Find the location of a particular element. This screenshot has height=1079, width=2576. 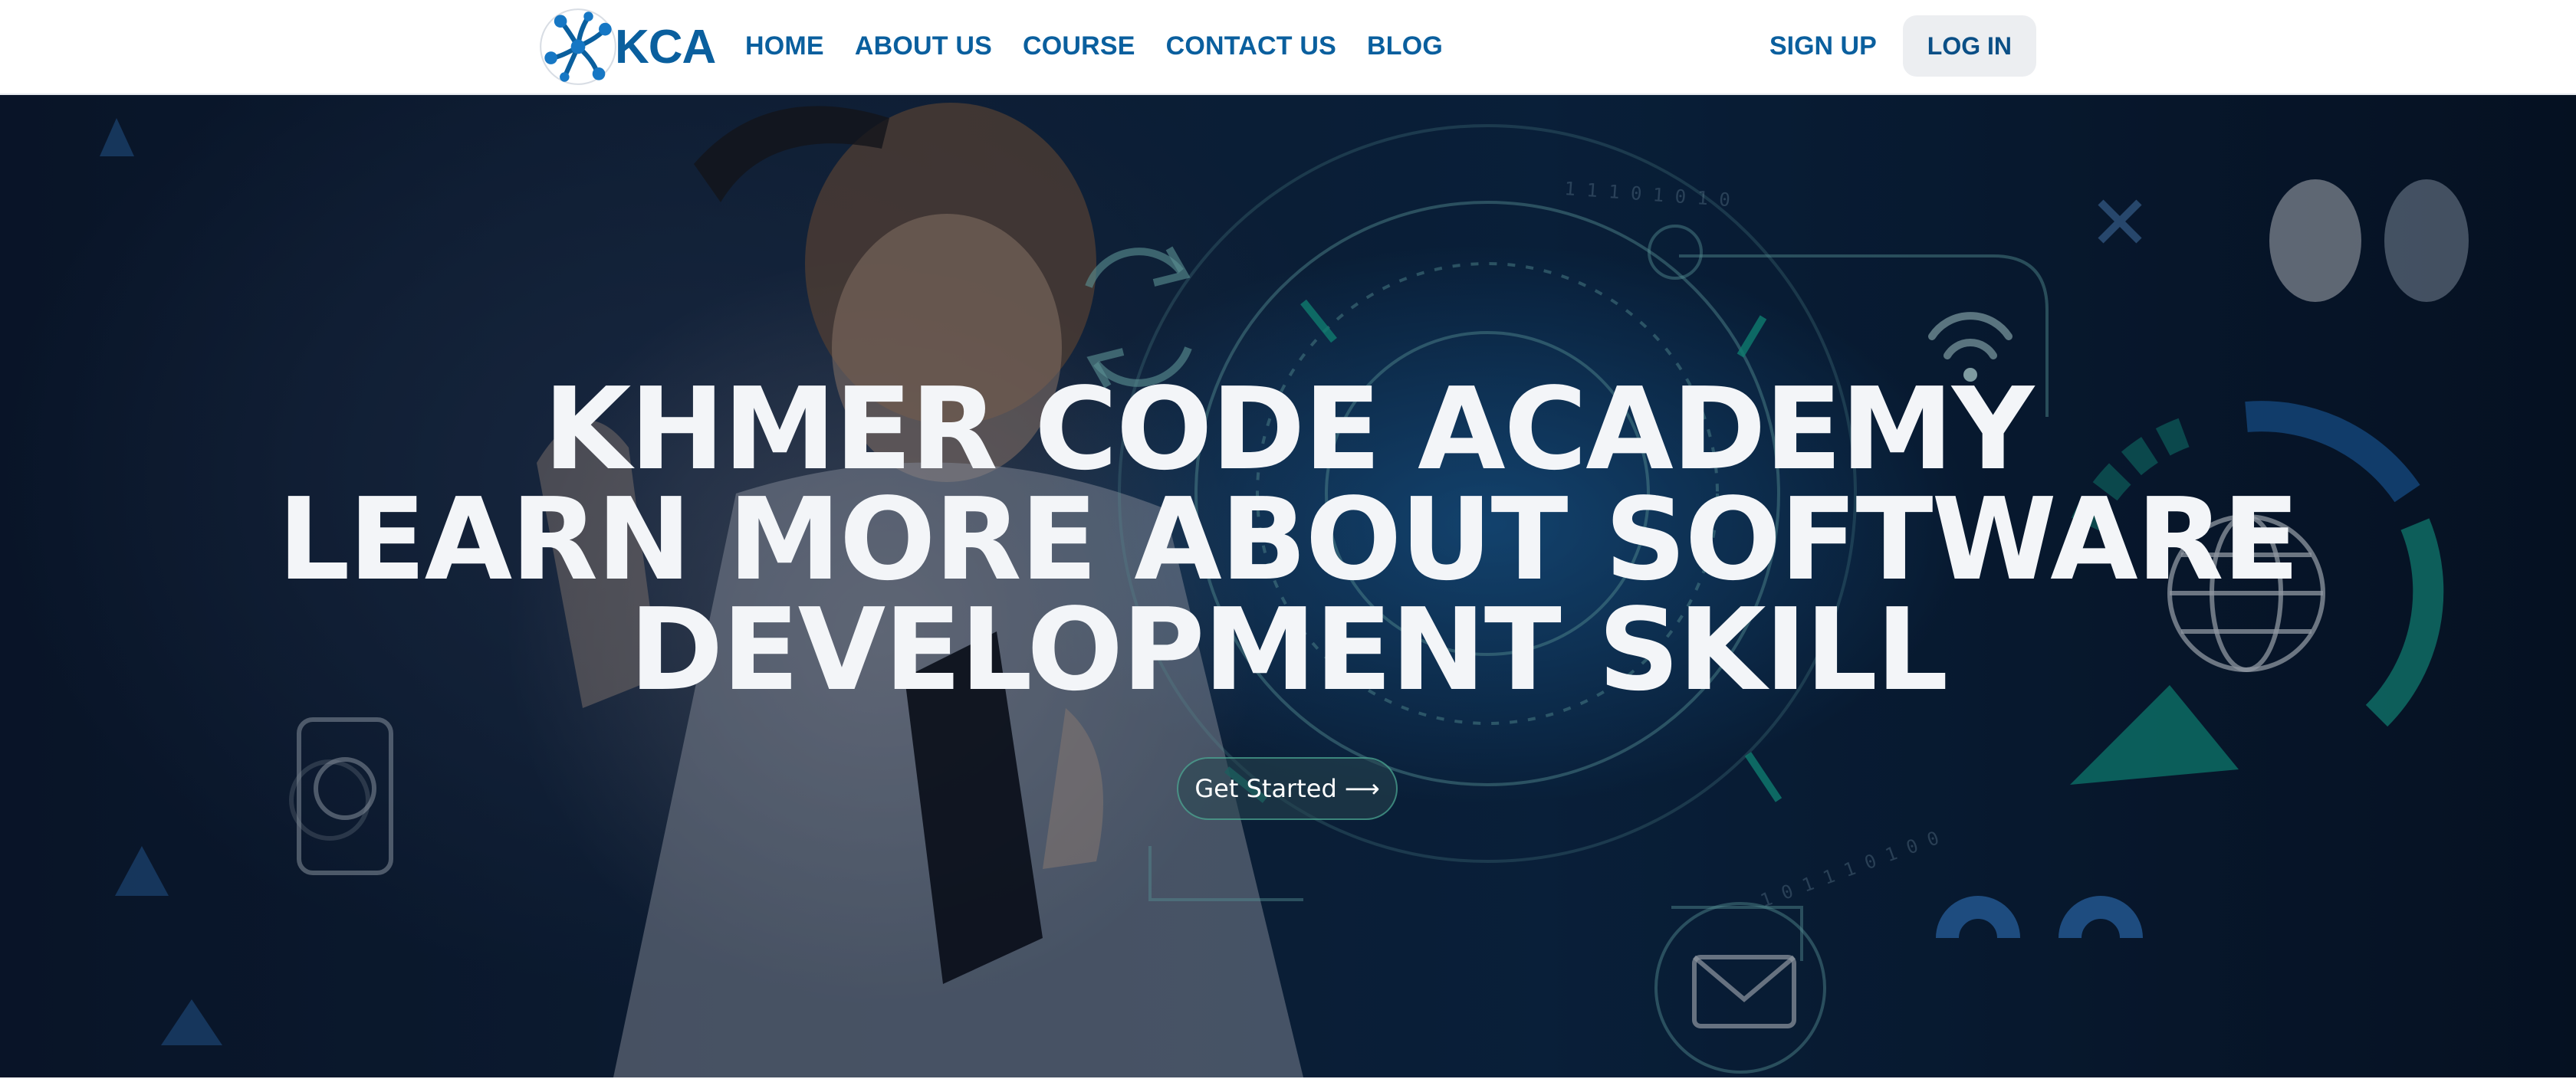

headline-line-3: DEVELOPMENT SKILL is located at coordinates (1289, 650).